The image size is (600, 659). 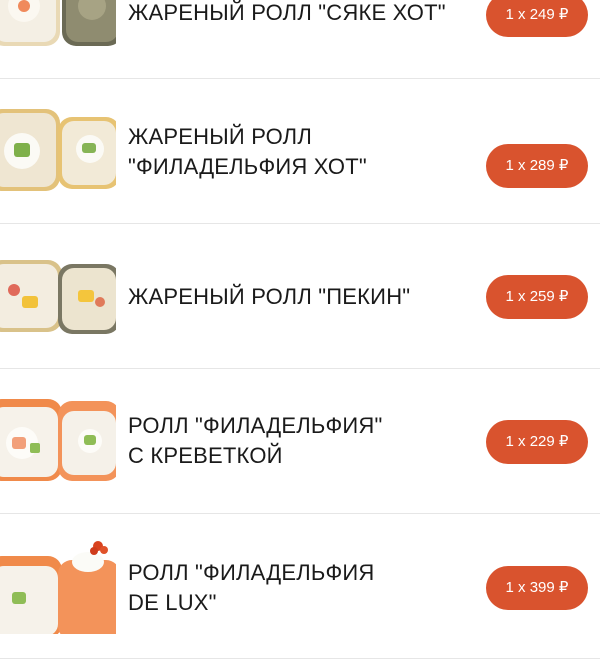 I want to click on list-item: ЖАРЕНЫЙ РОЛЛ "СЯКЕ ХОТ" 1 x 249 ₽, so click(x=300, y=39).